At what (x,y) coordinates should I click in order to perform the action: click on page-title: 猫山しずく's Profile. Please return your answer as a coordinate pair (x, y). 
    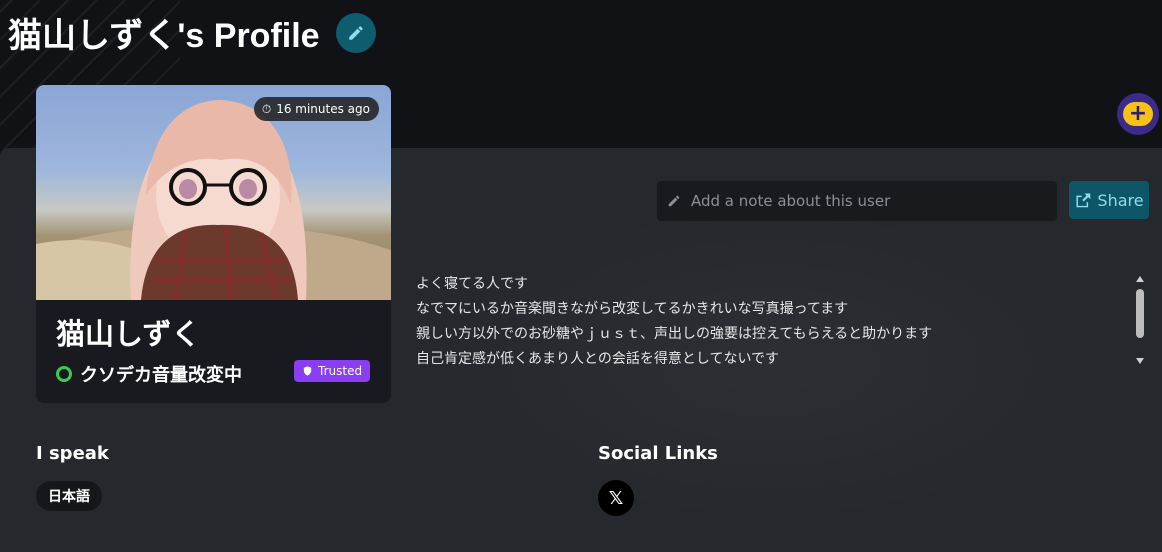
    Looking at the image, I should click on (164, 36).